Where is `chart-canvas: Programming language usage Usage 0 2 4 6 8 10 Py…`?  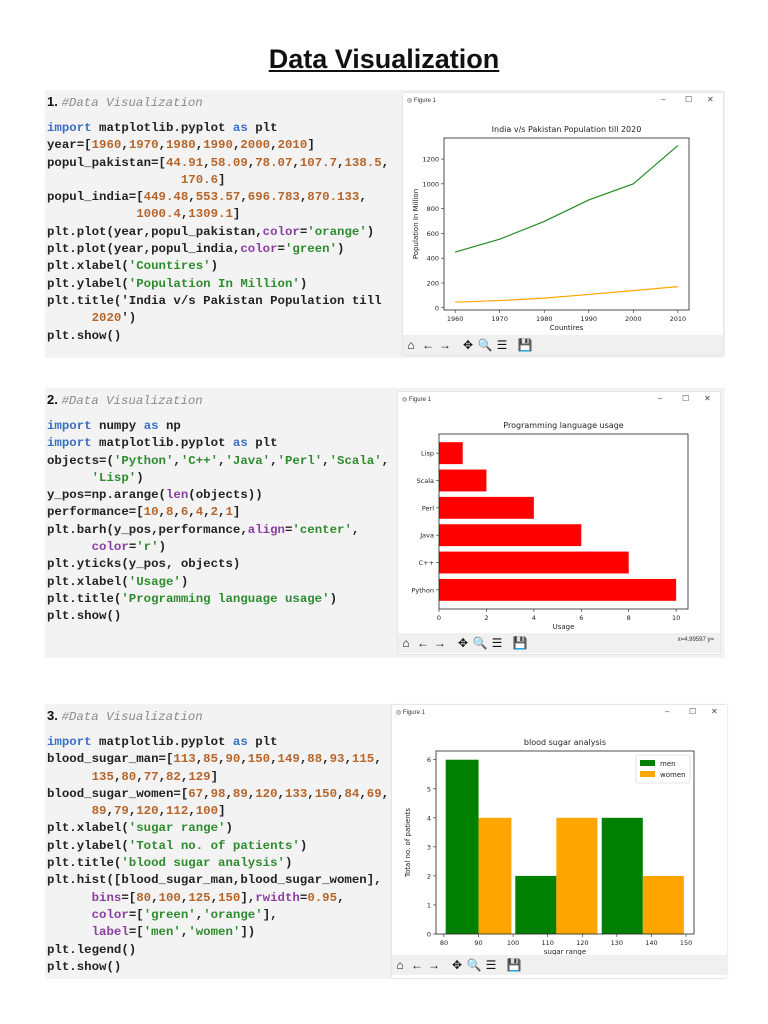 chart-canvas: Programming language usage Usage 0 2 4 6 8 10 Py… is located at coordinates (550, 526).